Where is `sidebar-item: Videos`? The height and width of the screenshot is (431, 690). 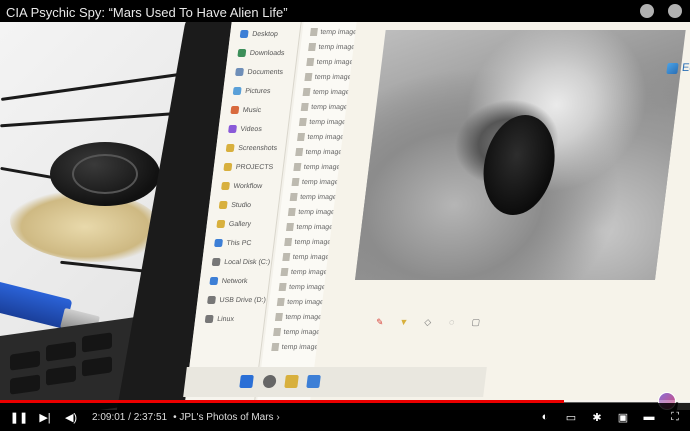 sidebar-item: Videos is located at coordinates (245, 129).